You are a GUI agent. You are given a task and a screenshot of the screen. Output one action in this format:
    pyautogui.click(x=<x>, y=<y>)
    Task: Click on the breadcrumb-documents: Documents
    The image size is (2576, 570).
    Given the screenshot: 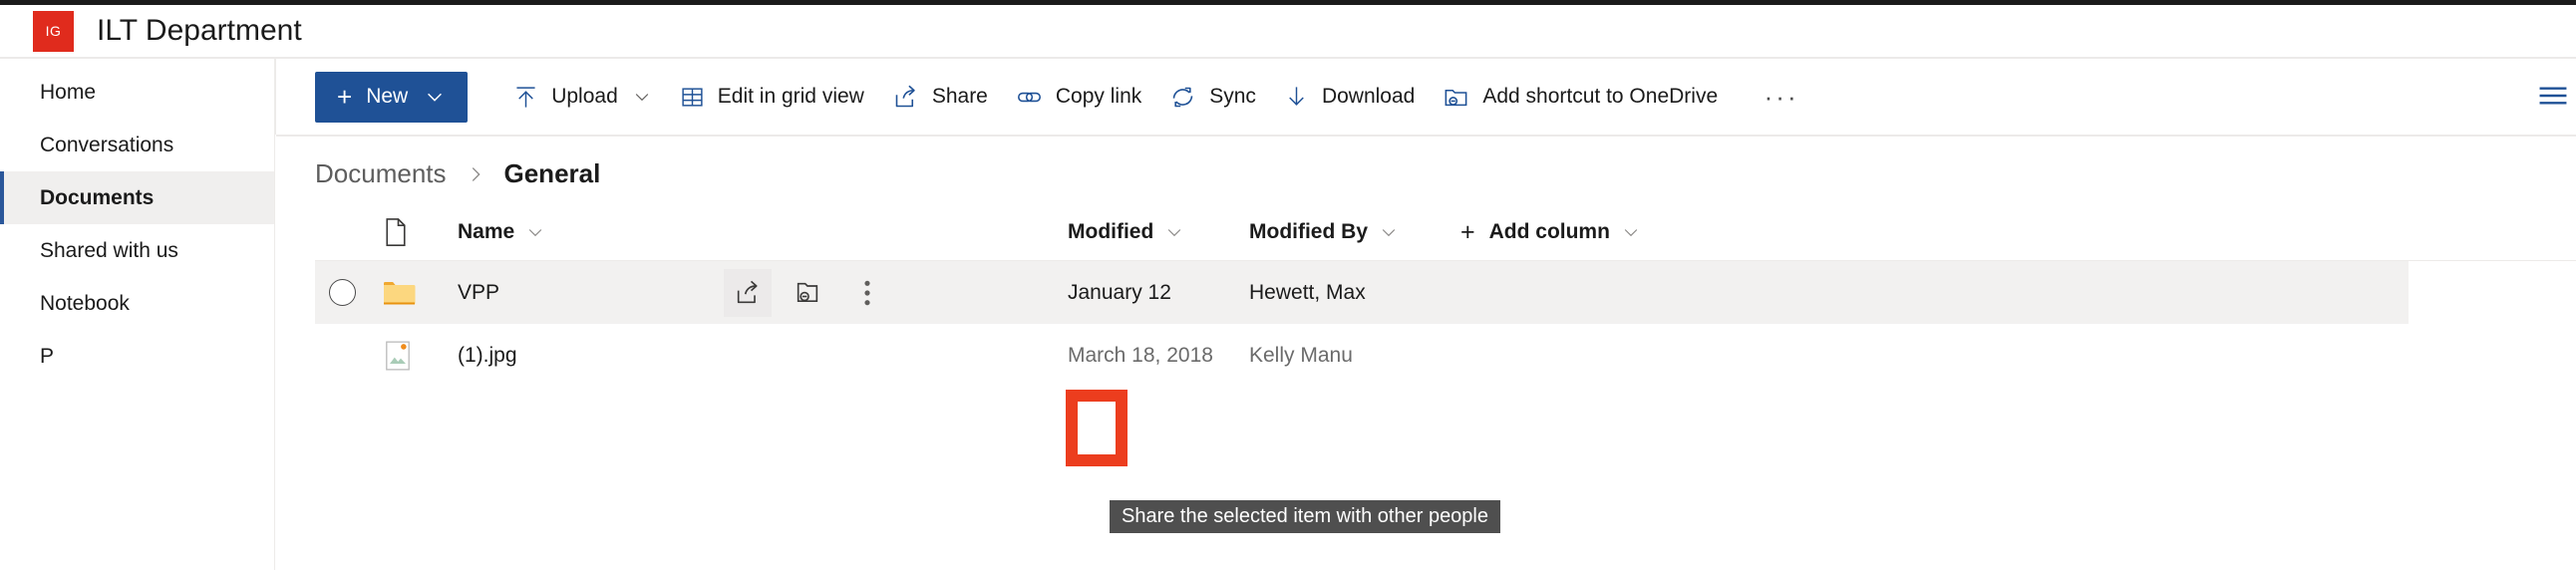 What is the action you would take?
    pyautogui.click(x=381, y=173)
    